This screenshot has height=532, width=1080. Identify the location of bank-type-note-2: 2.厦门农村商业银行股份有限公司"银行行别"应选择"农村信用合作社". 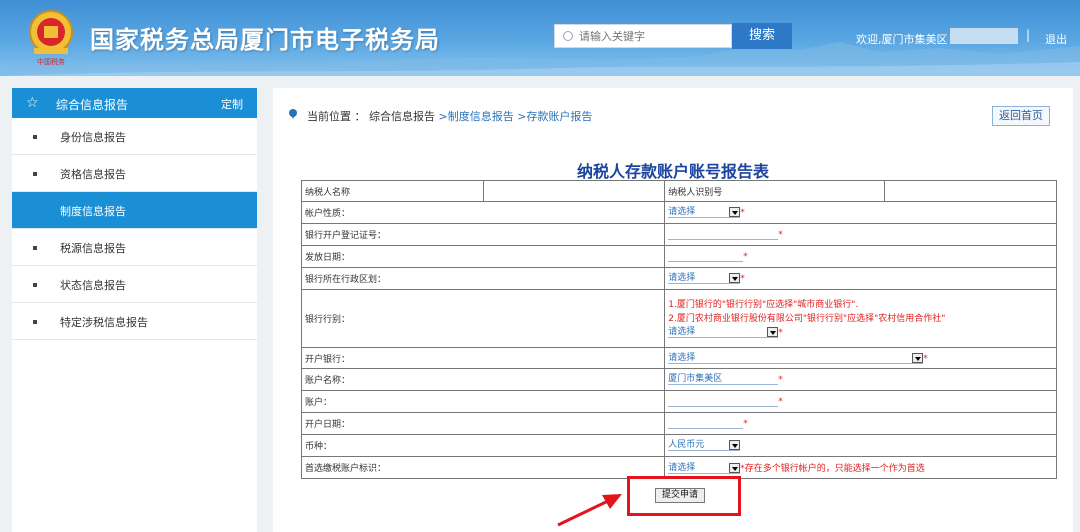
(807, 318).